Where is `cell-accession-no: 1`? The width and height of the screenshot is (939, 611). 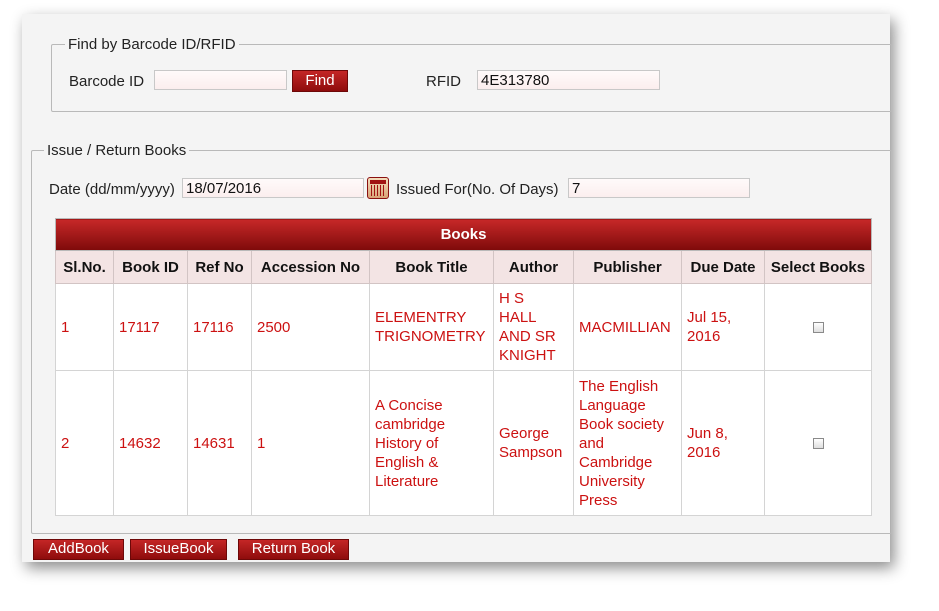 cell-accession-no: 1 is located at coordinates (310, 443).